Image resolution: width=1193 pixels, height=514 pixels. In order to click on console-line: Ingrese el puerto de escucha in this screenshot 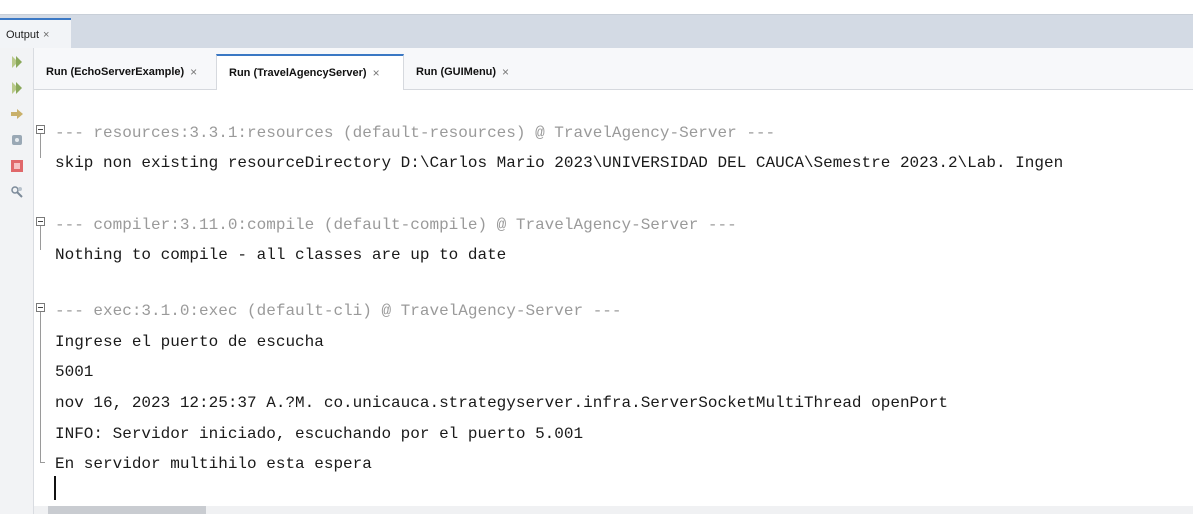, I will do `click(189, 342)`.